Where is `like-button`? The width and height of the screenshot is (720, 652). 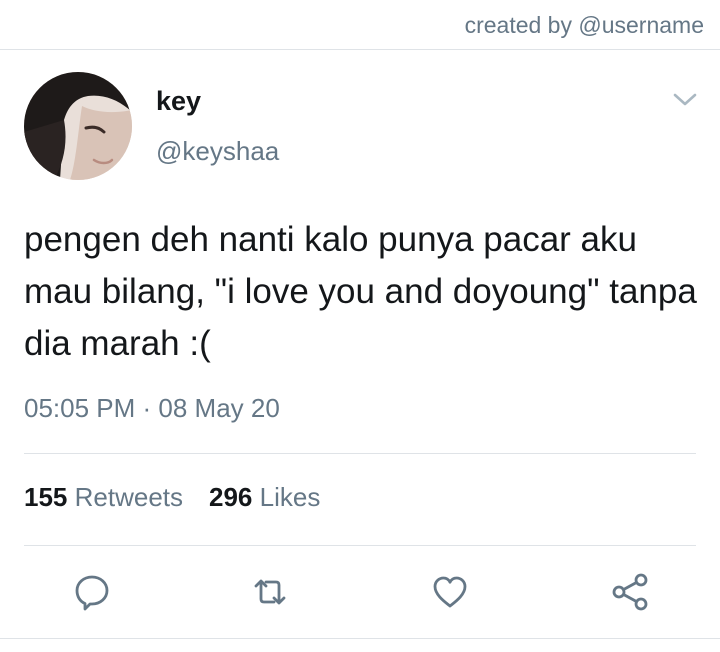
like-button is located at coordinates (450, 592).